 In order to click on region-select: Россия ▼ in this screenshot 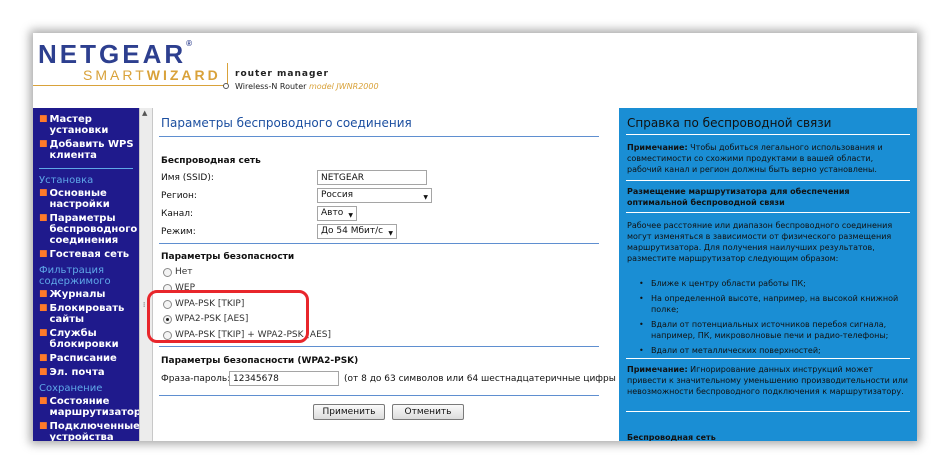, I will do `click(374, 195)`.